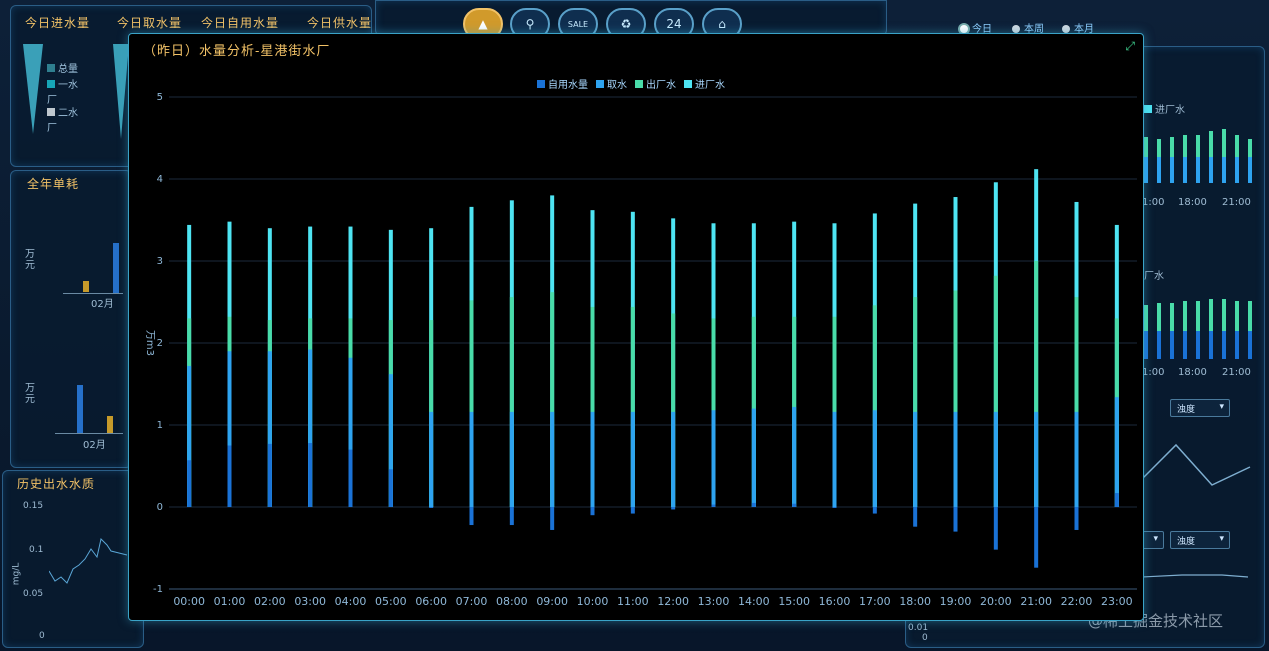 The width and height of the screenshot is (1269, 651). I want to click on annual-consumption-title: 全年单耗, so click(53, 184).